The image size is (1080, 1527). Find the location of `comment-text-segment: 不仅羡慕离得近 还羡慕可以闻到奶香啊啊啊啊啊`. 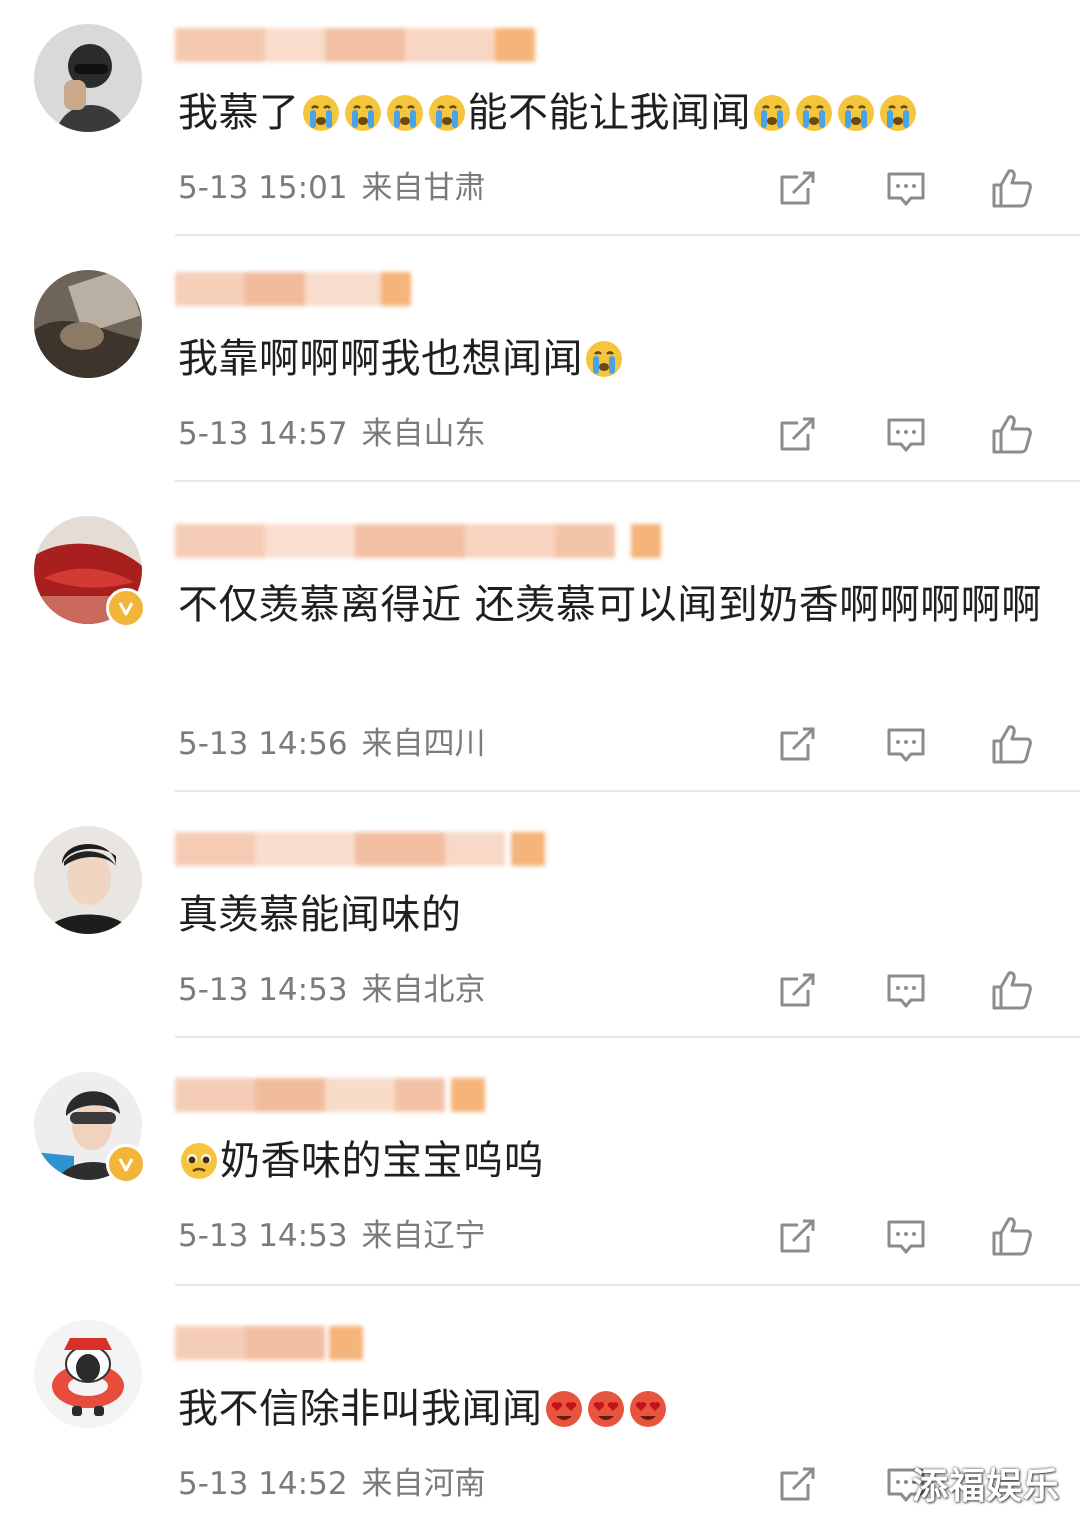

comment-text-segment: 不仅羡慕离得近 还羡慕可以闻到奶香啊啊啊啊啊 is located at coordinates (610, 605).